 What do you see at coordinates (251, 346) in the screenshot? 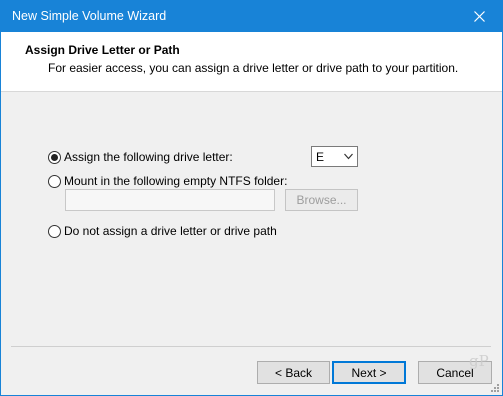
I see `footer-divider` at bounding box center [251, 346].